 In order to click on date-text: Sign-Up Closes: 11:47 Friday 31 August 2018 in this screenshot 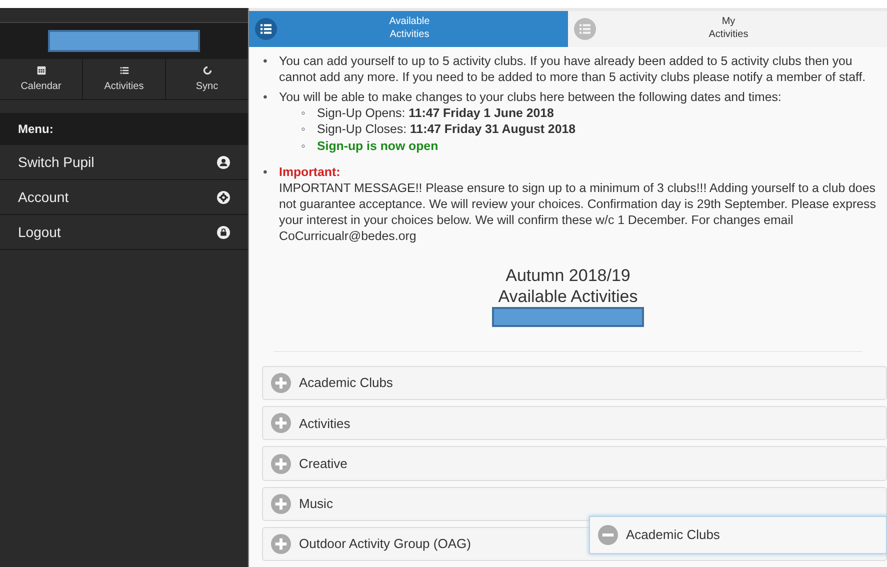, I will do `click(446, 129)`.